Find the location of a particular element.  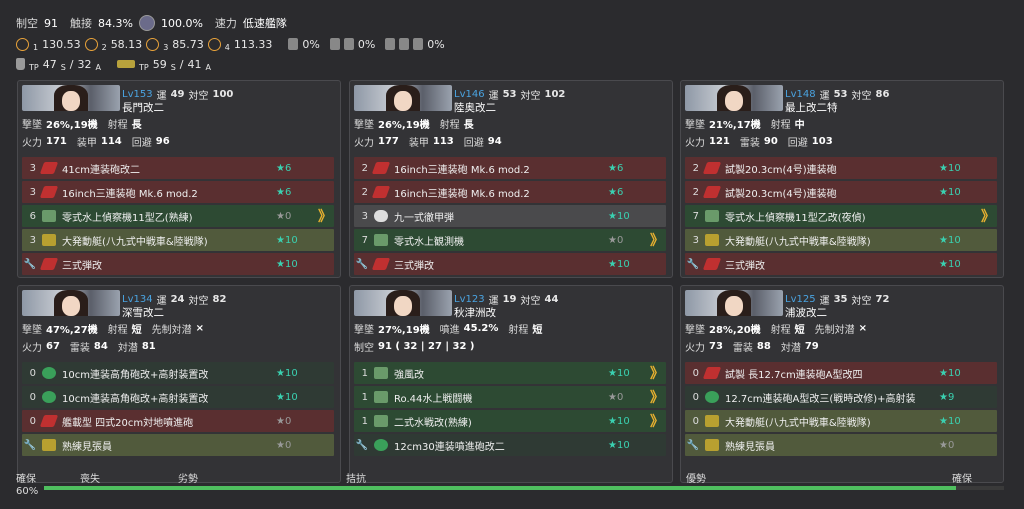

label-secured: 確保 is located at coordinates (962, 479).